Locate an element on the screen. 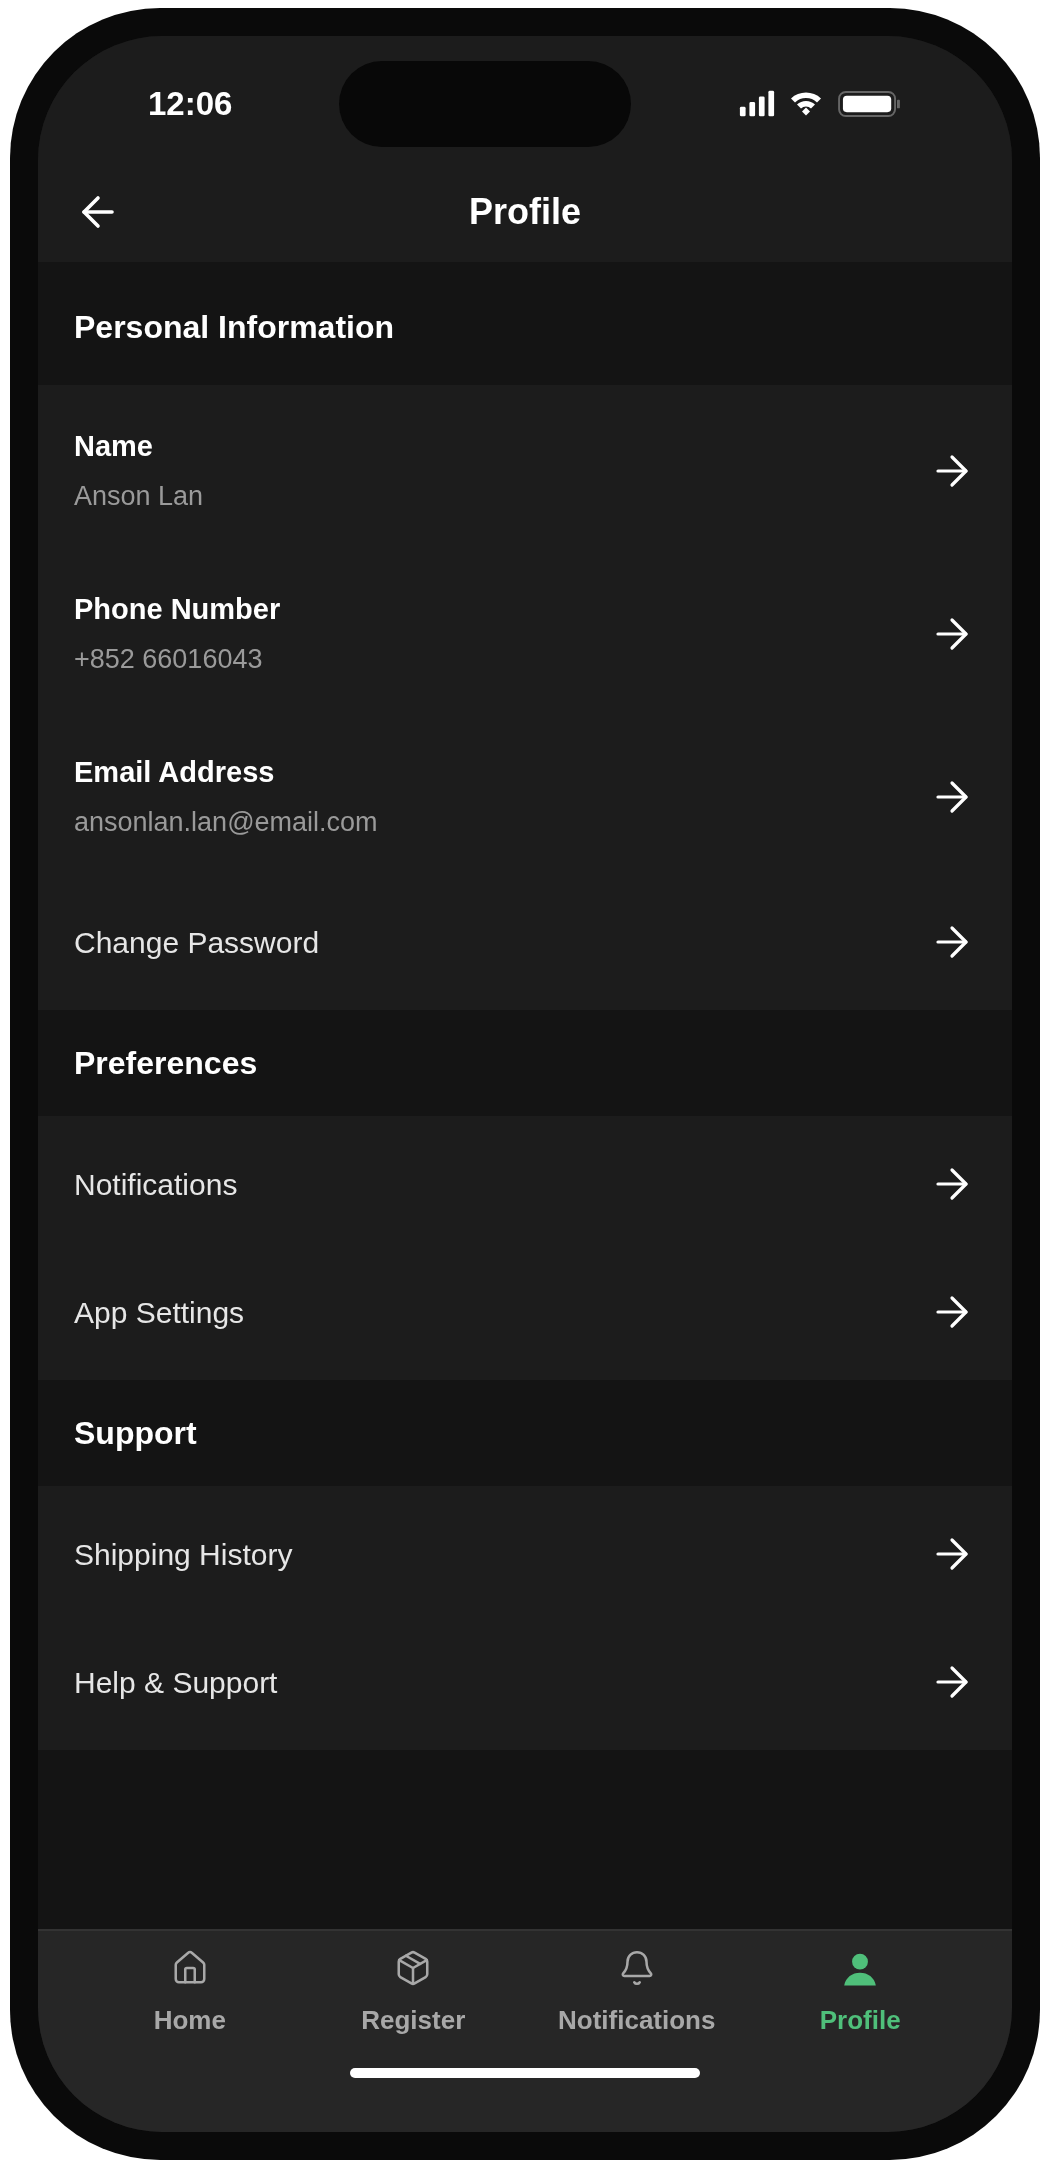 This screenshot has width=1050, height=2165. row-value: Anson Lan is located at coordinates (139, 496).